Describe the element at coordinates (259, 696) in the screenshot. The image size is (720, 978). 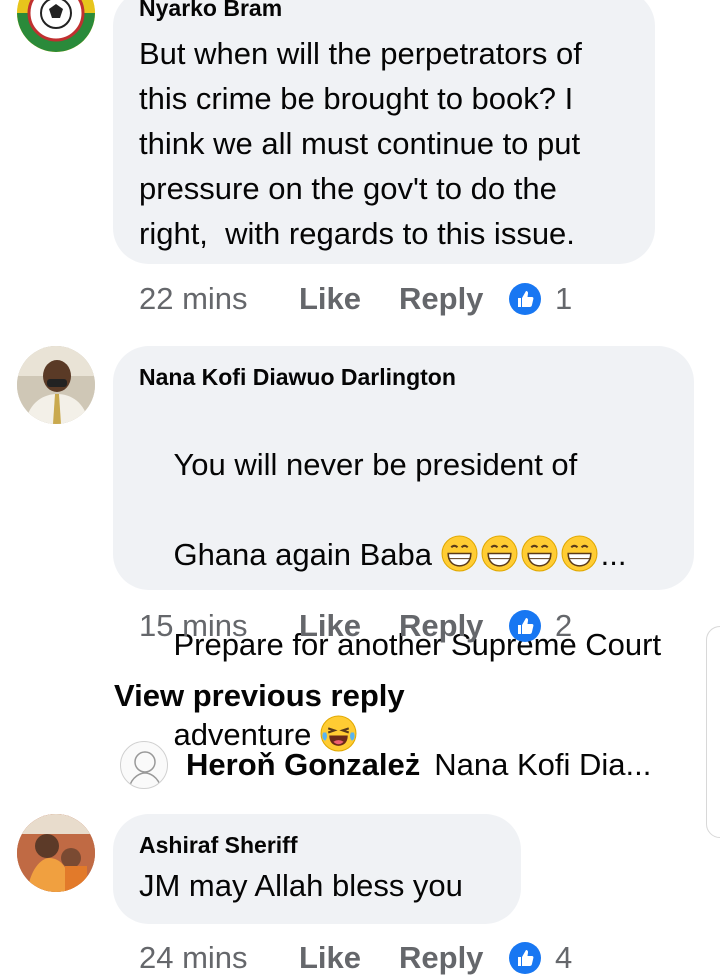
I see `view-previous-reply-link: View previous reply` at that location.